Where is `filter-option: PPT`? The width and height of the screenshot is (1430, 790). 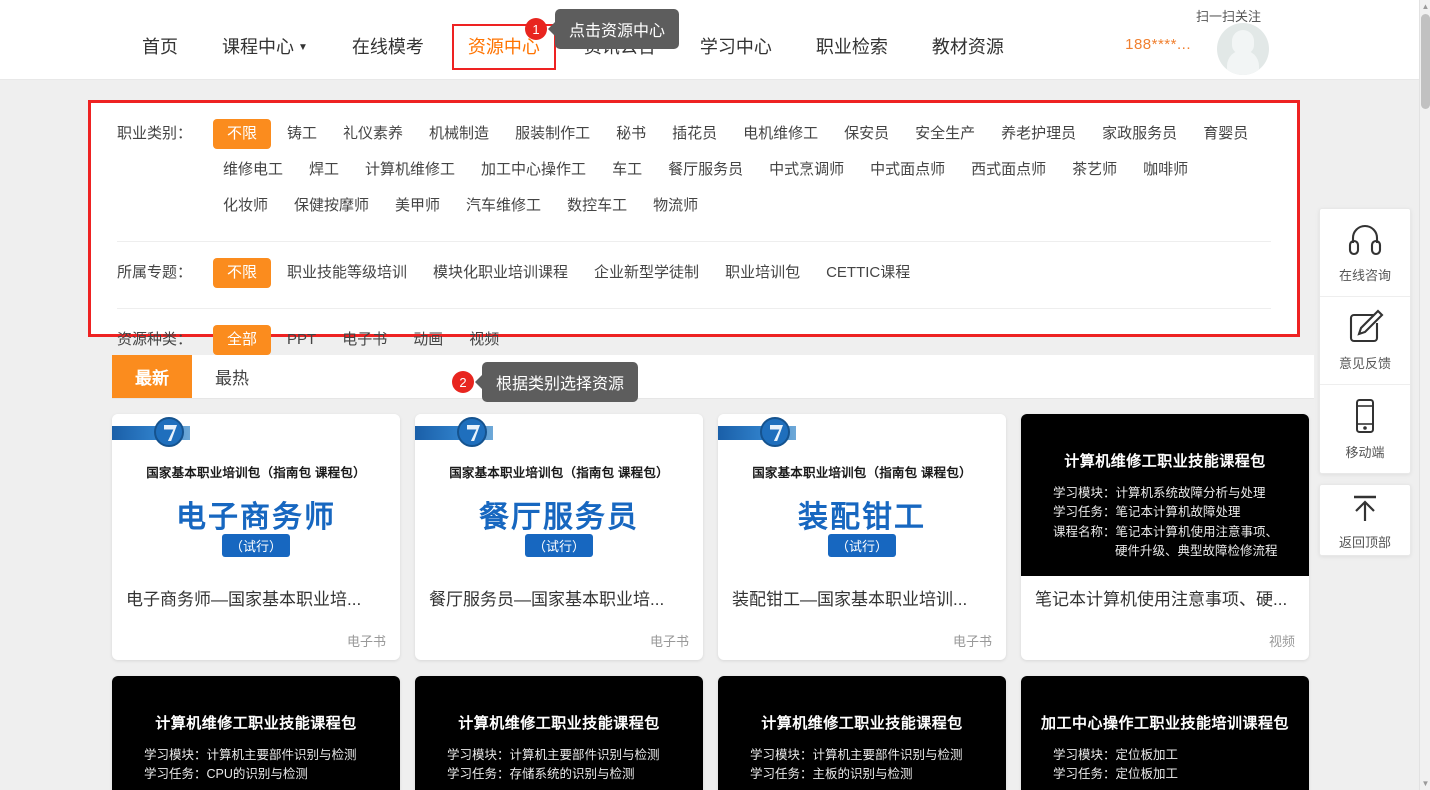 filter-option: PPT is located at coordinates (301, 340).